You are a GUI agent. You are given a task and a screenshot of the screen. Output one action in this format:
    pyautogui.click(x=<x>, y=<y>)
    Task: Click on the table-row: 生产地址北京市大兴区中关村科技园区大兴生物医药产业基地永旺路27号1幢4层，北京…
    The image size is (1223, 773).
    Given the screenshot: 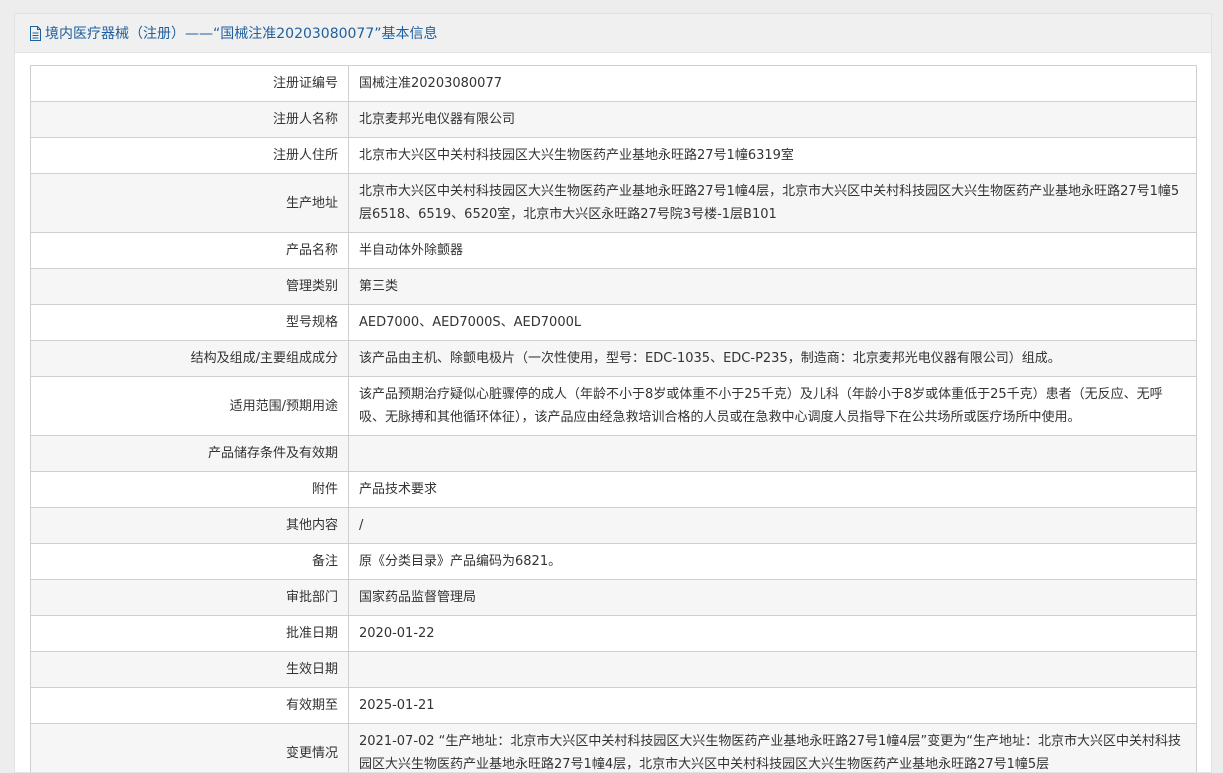 What is the action you would take?
    pyautogui.click(x=614, y=203)
    